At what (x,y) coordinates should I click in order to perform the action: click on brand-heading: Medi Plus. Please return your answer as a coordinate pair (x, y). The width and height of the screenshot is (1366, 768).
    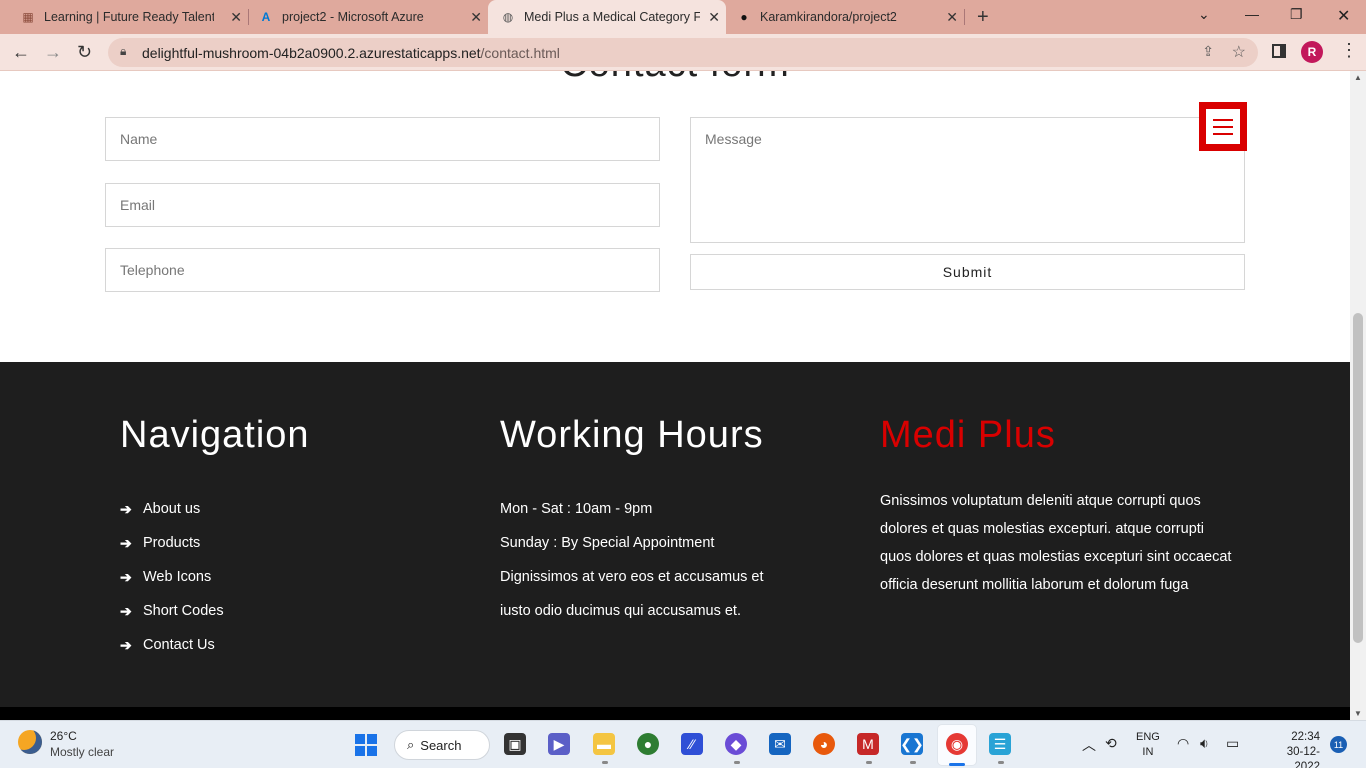
    Looking at the image, I should click on (968, 435).